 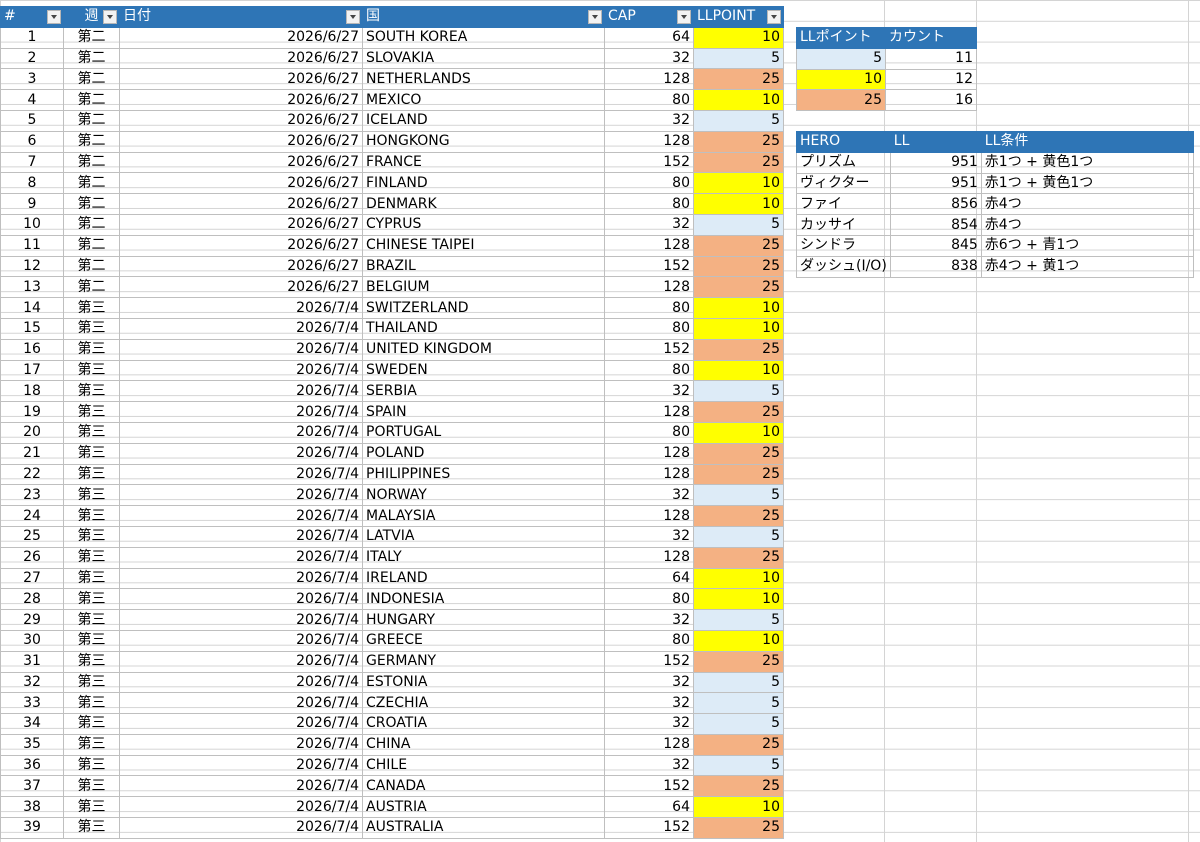 I want to click on cell-index: 4, so click(x=32, y=100).